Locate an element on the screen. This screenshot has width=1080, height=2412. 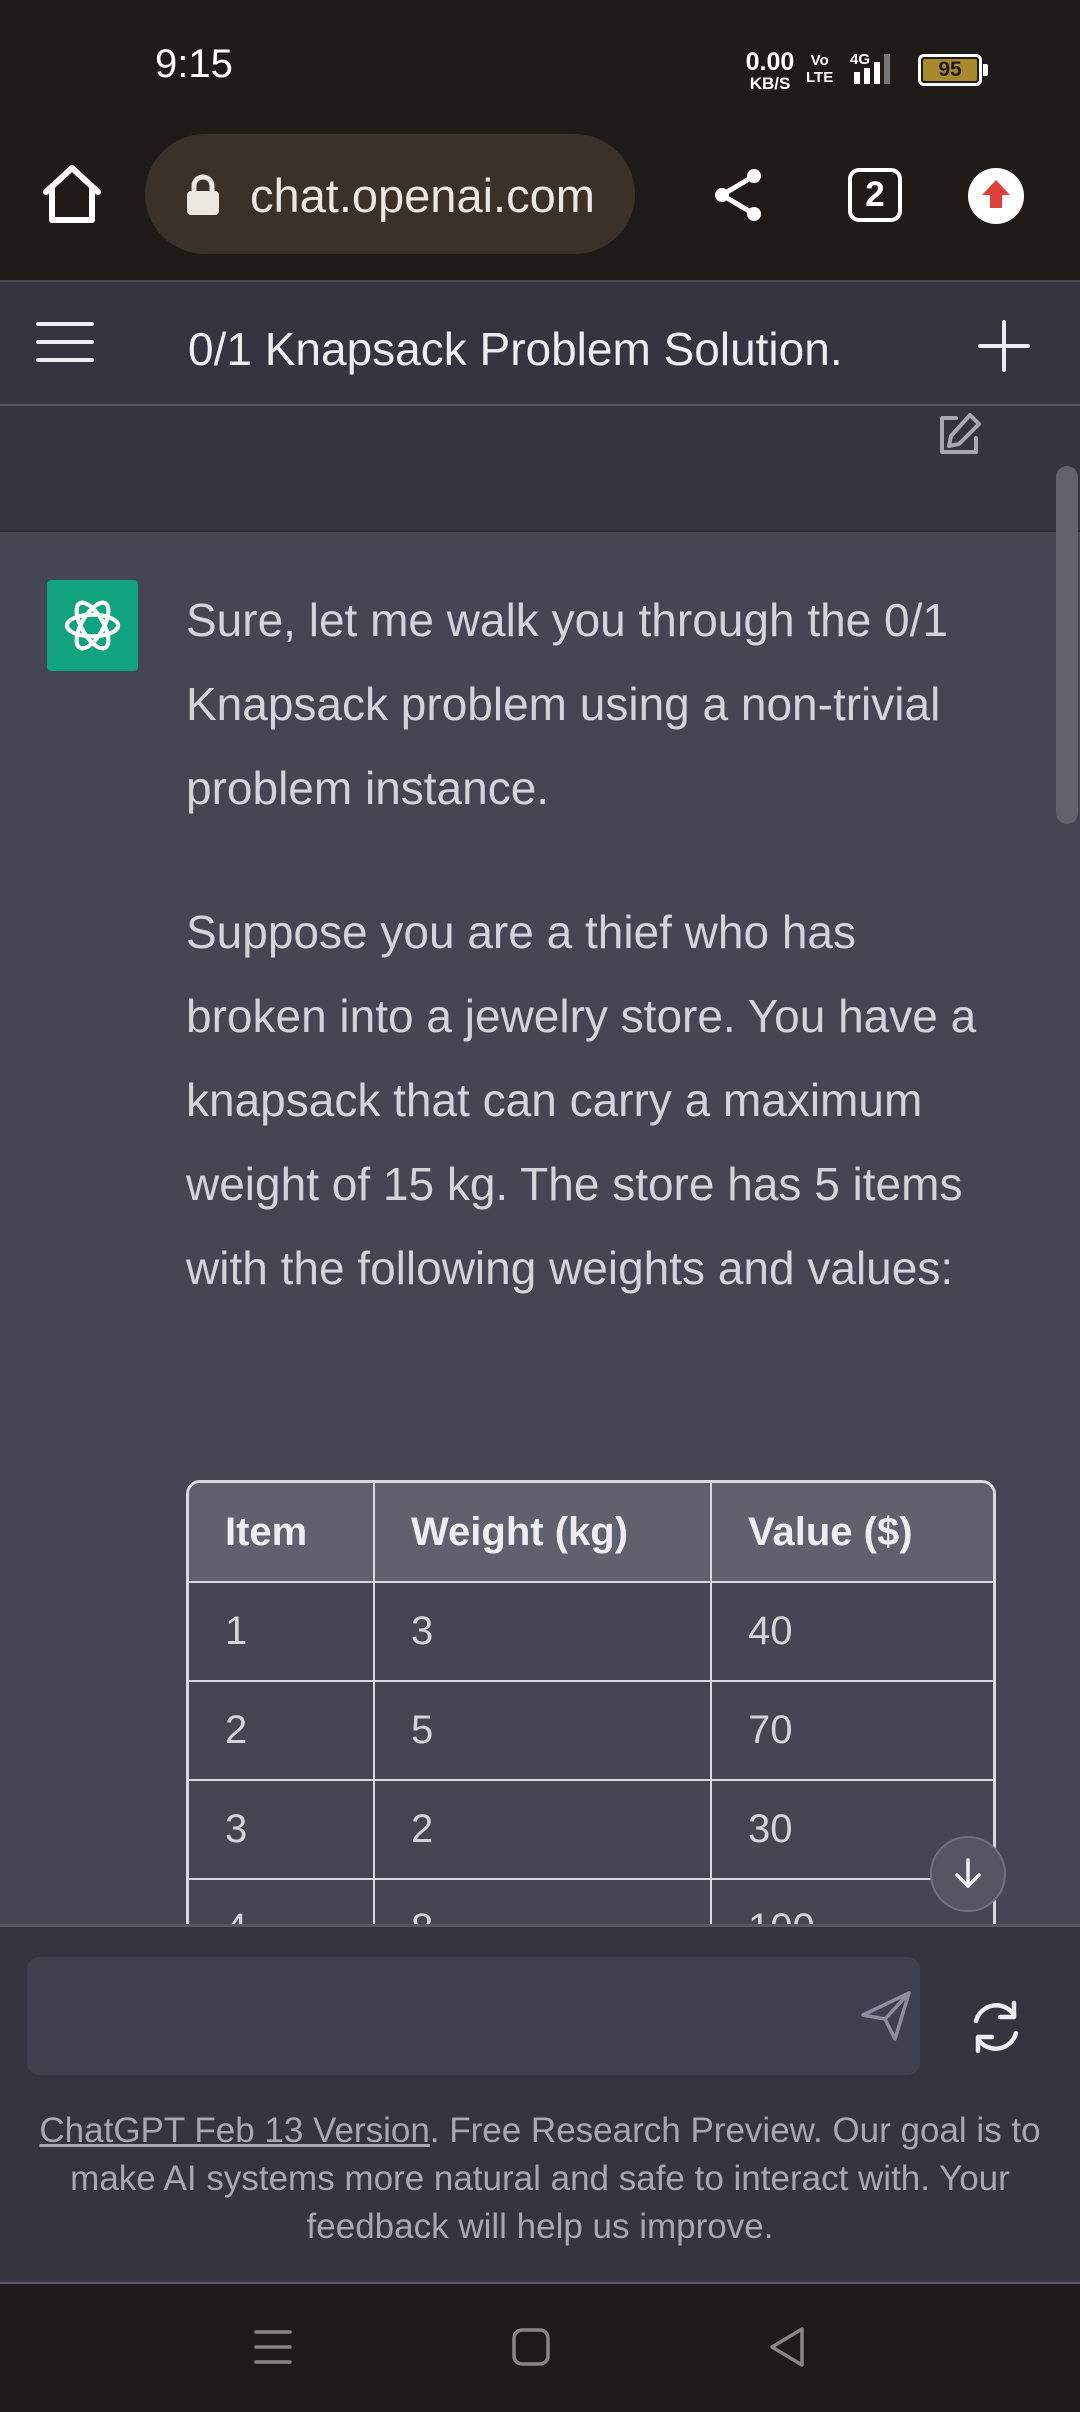
volte-indicator: Vo LTE is located at coordinates (820, 69).